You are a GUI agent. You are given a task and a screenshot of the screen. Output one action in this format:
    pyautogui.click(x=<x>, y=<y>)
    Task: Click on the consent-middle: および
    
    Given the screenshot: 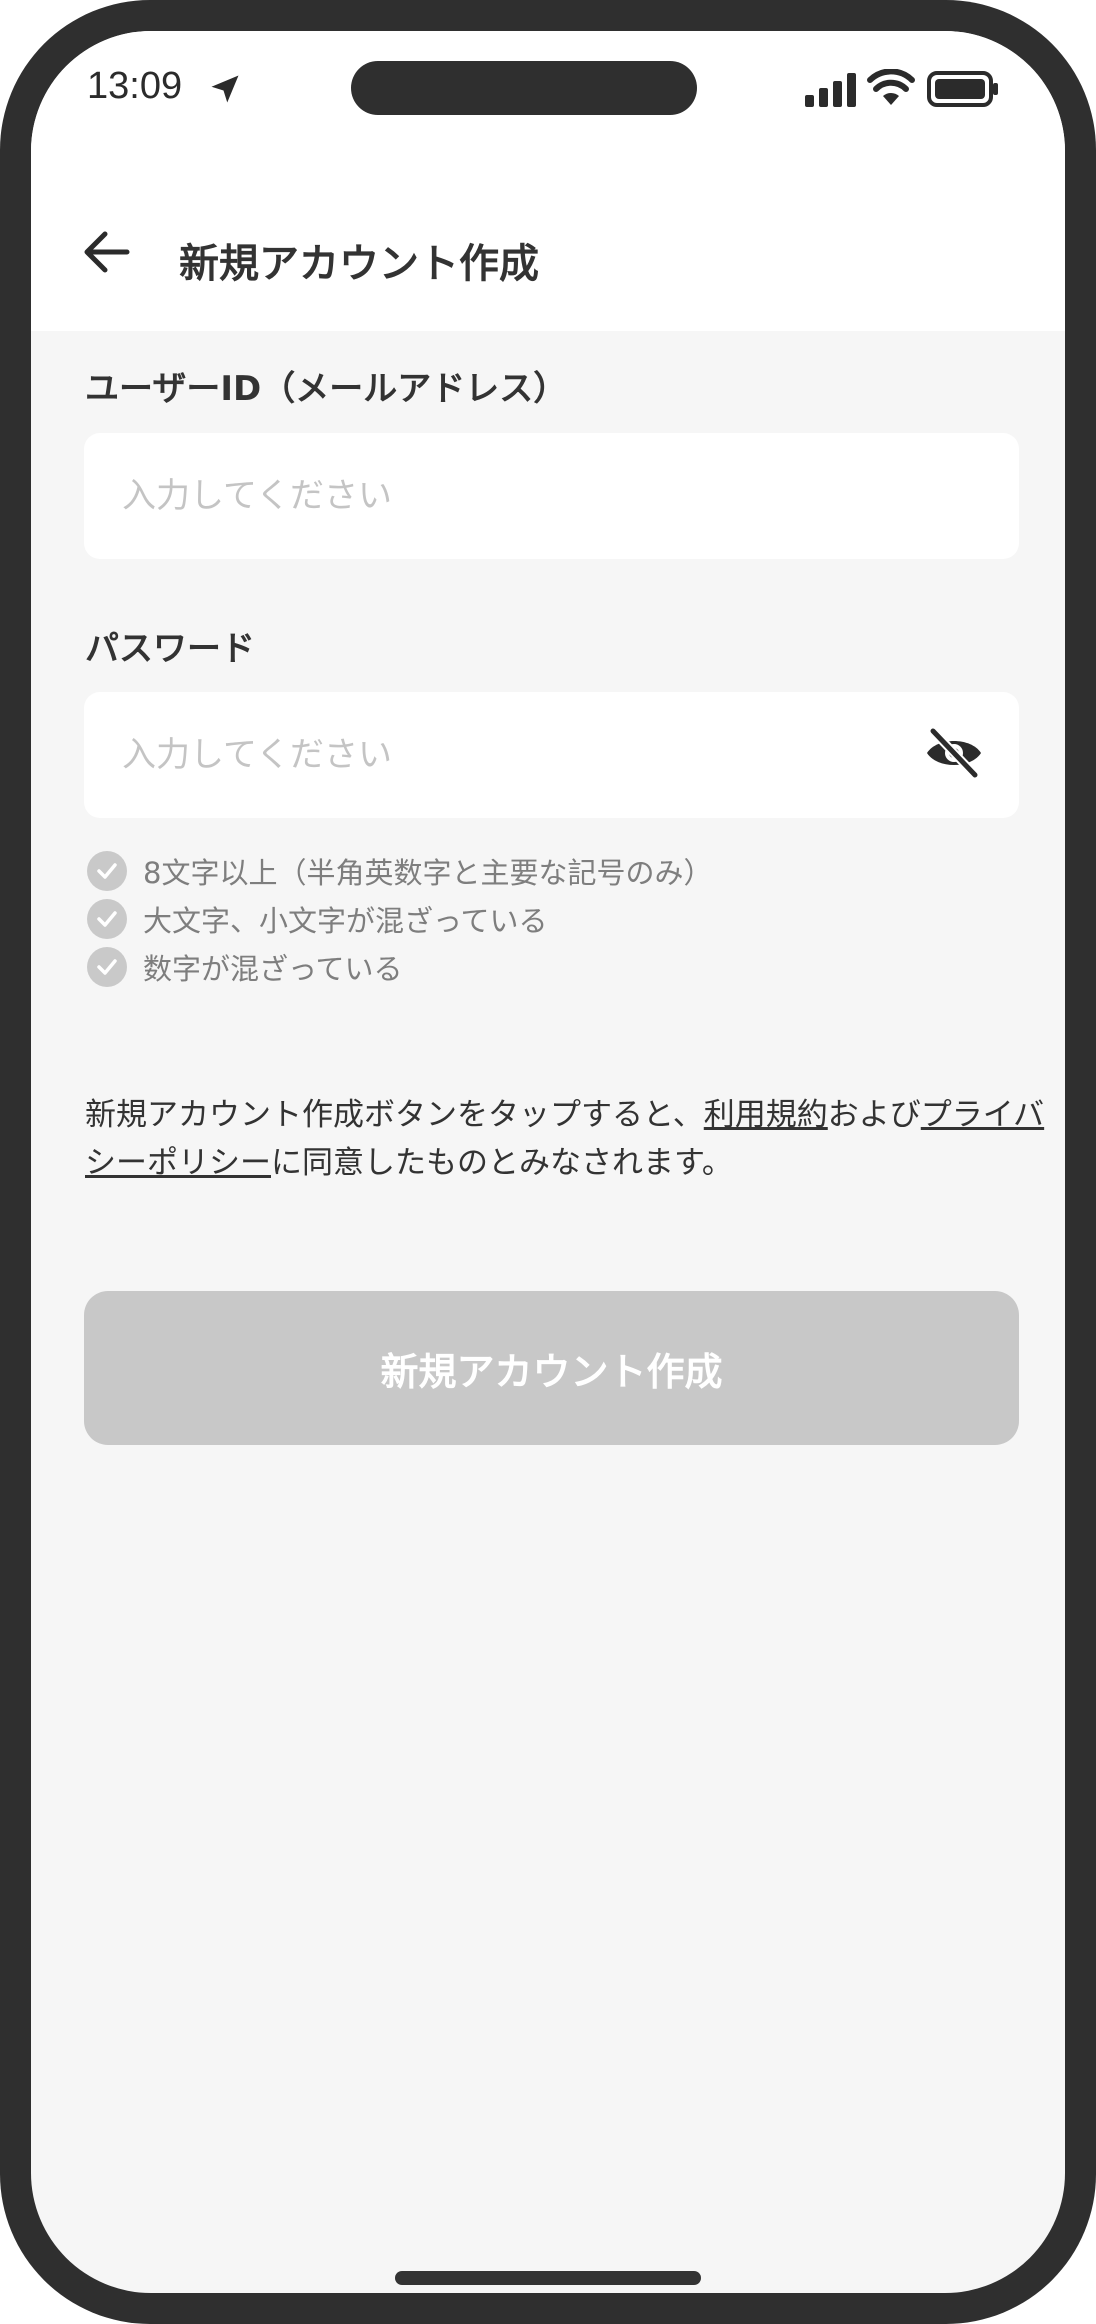 What is the action you would take?
    pyautogui.click(x=874, y=1115)
    